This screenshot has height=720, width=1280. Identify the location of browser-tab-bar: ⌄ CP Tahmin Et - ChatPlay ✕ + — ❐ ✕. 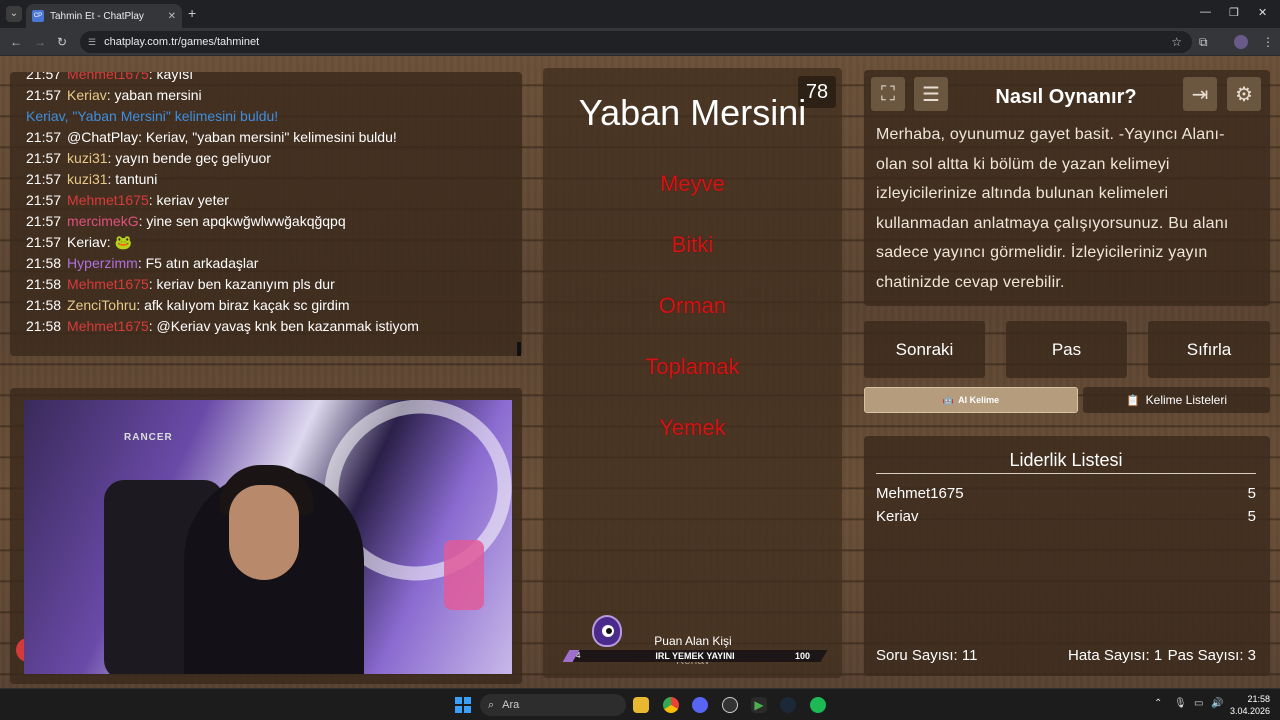
(640, 14).